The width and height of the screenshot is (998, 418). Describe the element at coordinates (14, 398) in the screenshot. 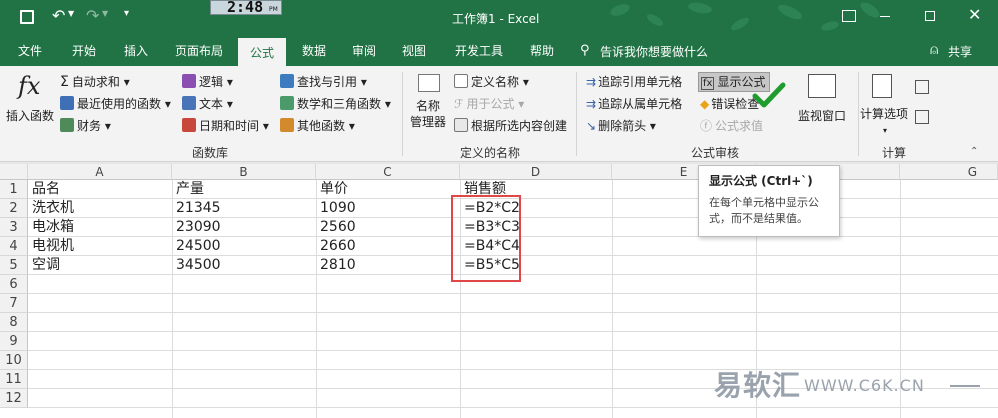

I see `row-header: 12` at that location.